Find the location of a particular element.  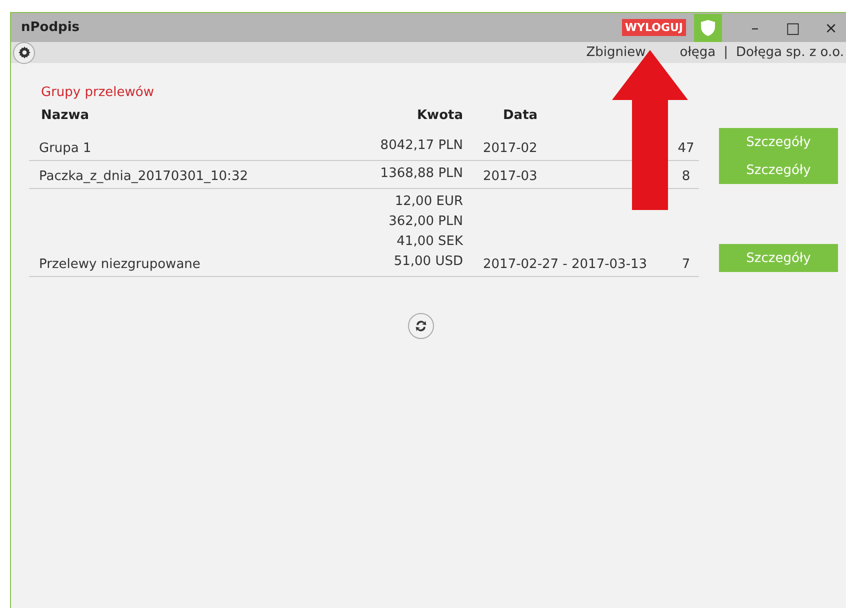

user-name: Zbigniew is located at coordinates (616, 52).